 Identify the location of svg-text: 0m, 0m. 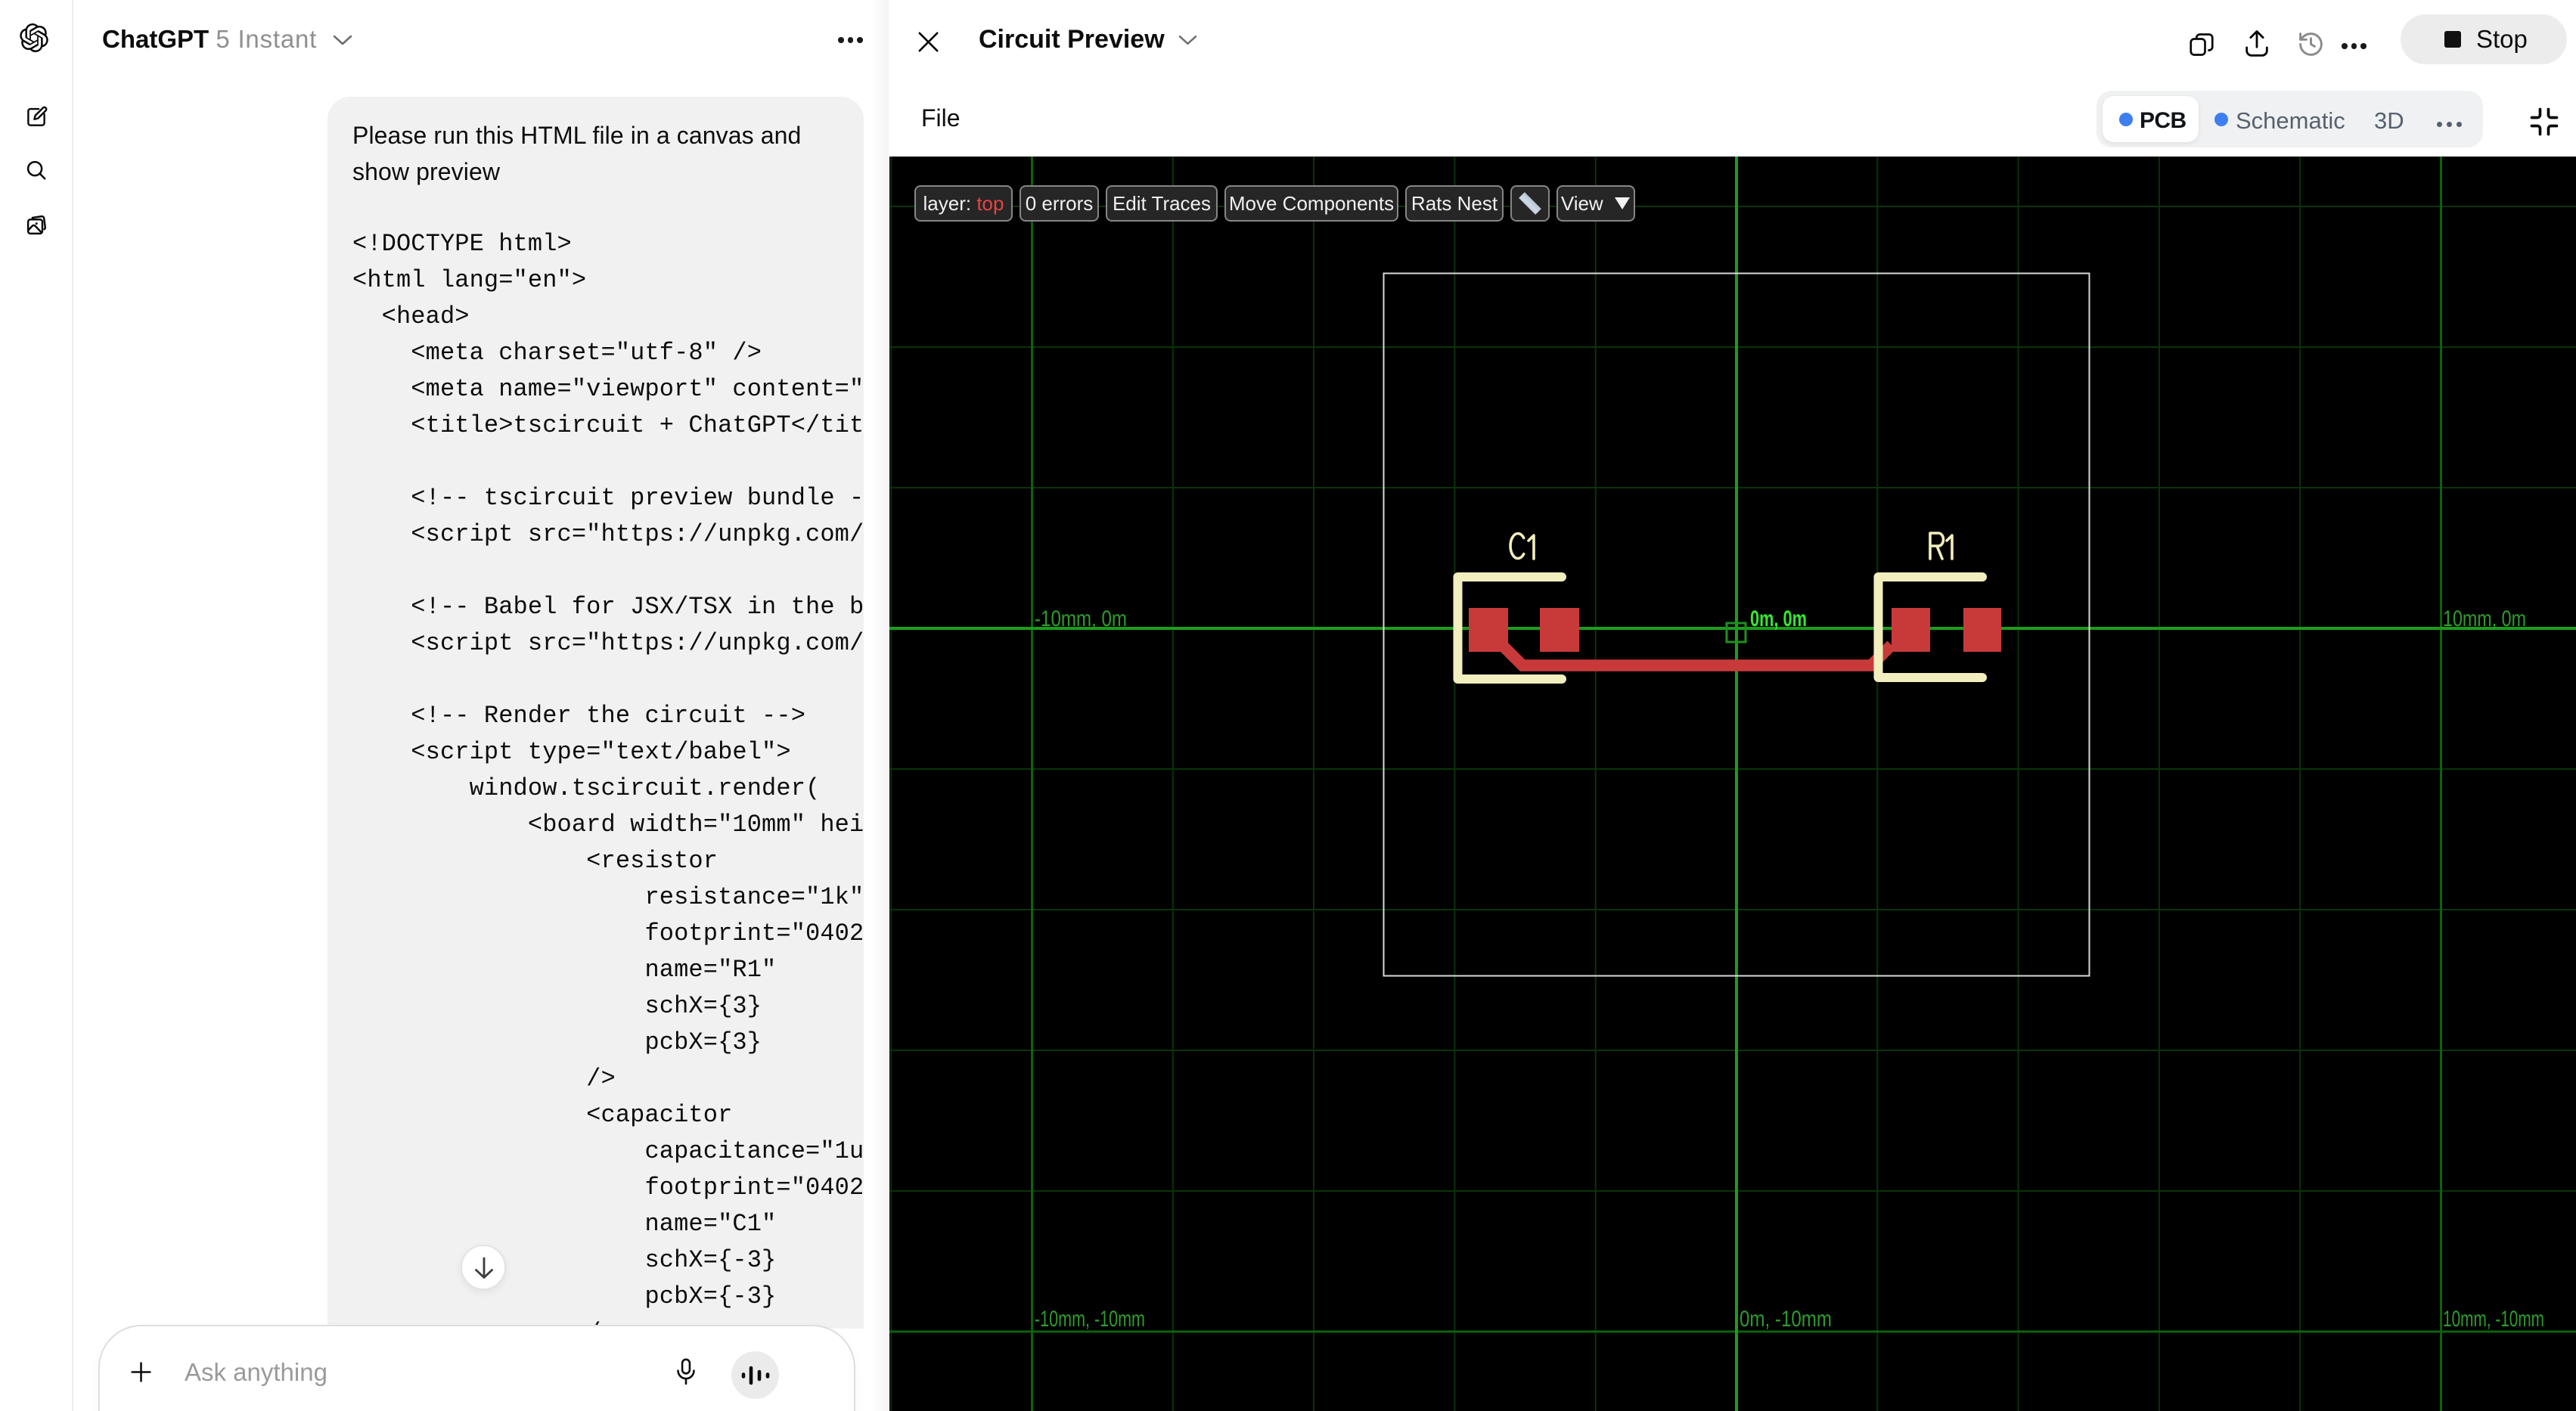
(1778, 618).